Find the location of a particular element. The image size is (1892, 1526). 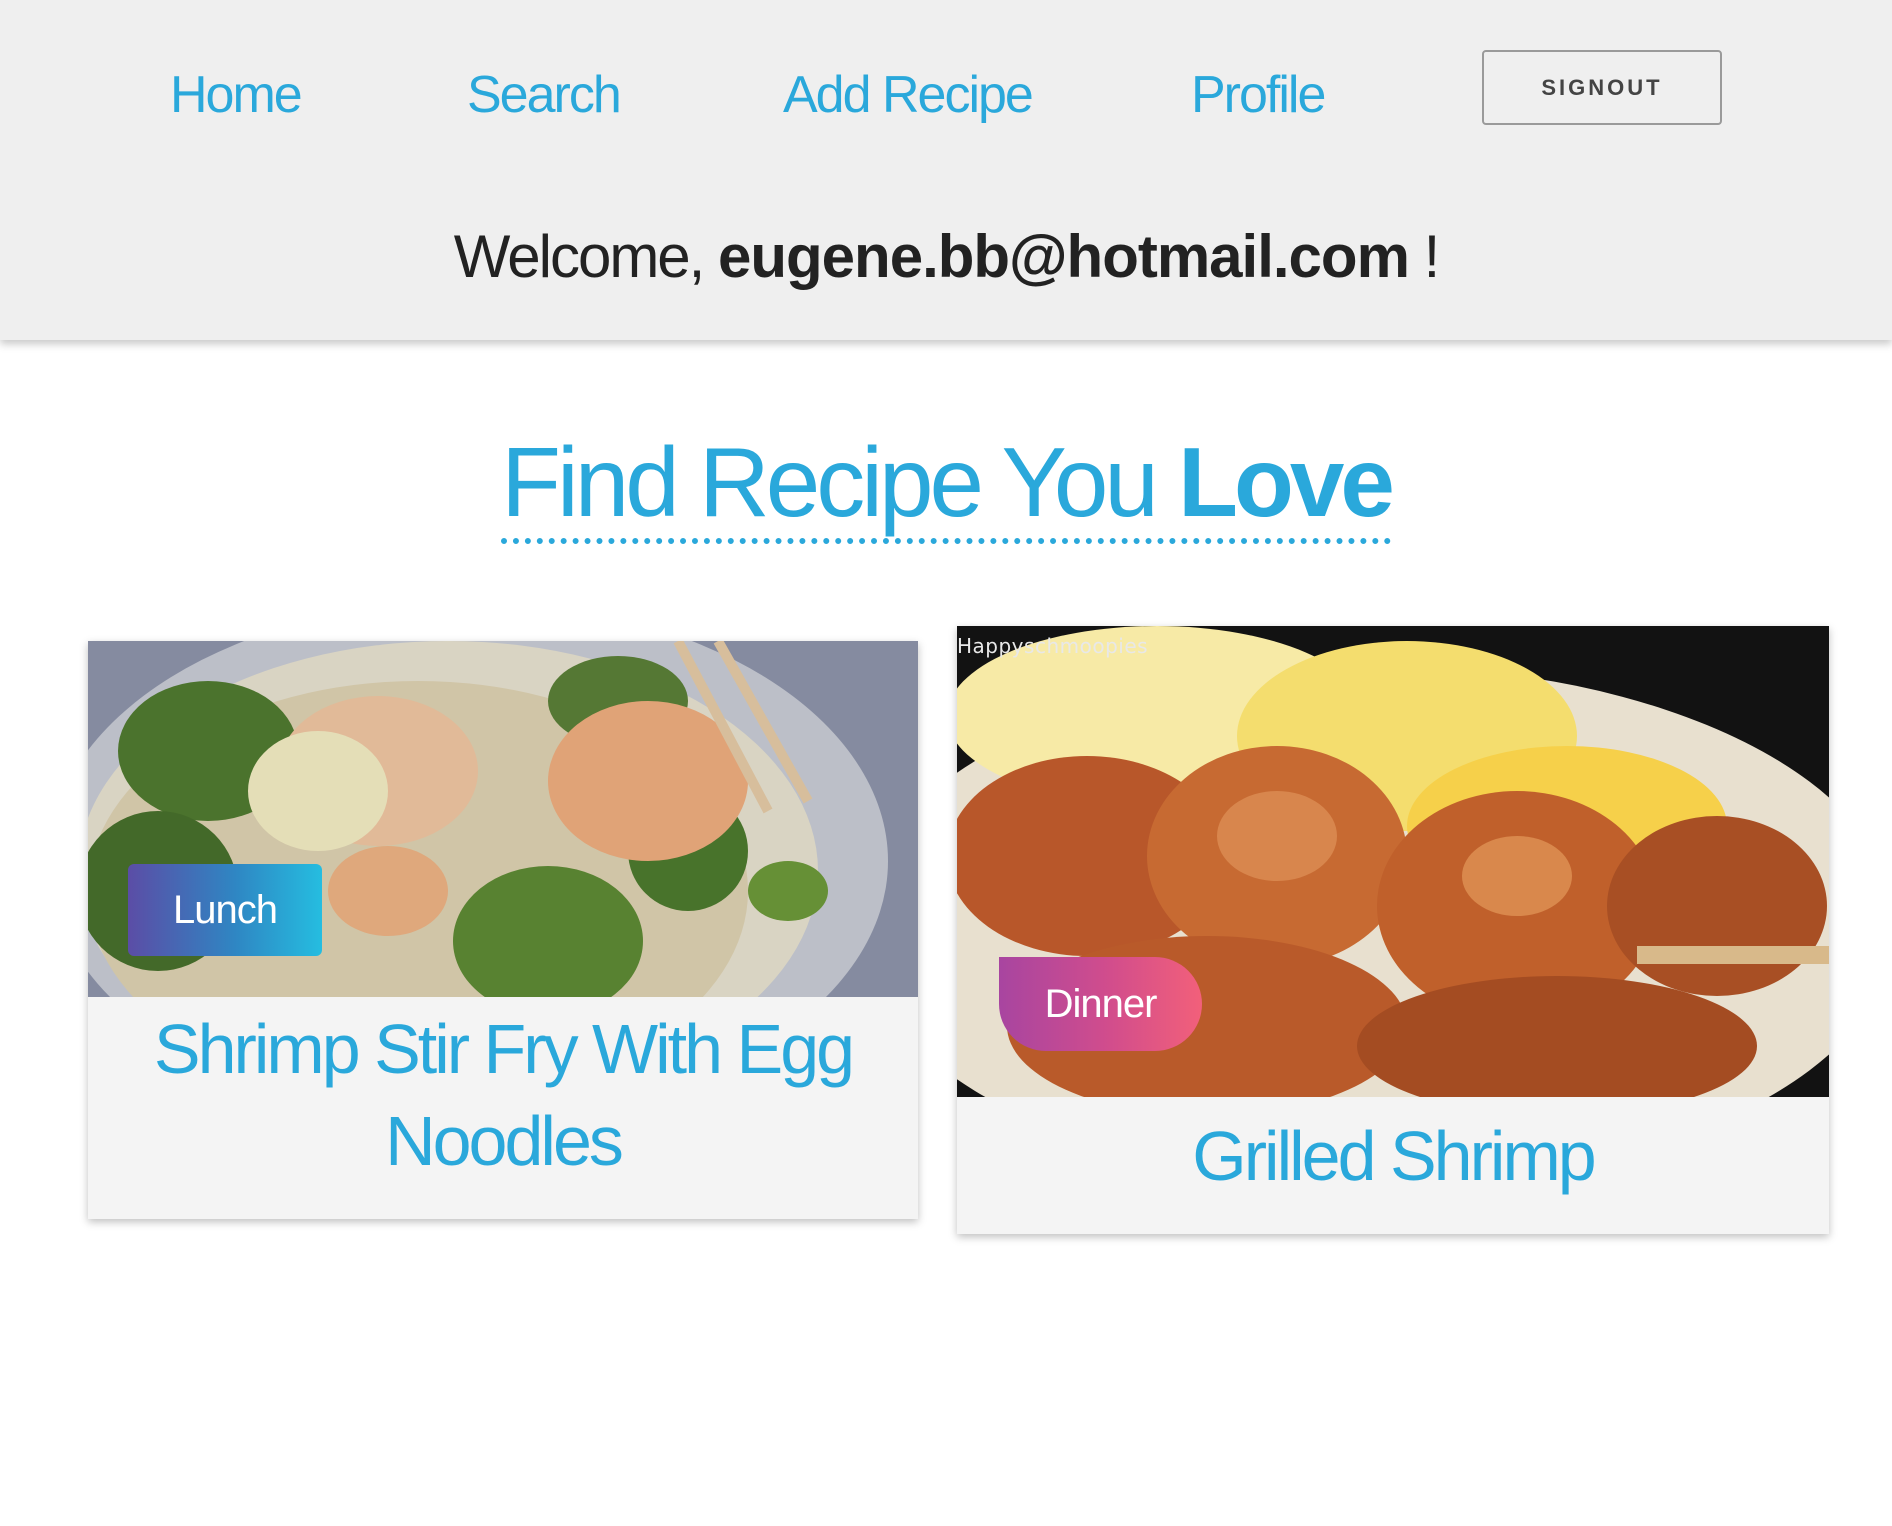

category-badge: Dinner is located at coordinates (1100, 1004).